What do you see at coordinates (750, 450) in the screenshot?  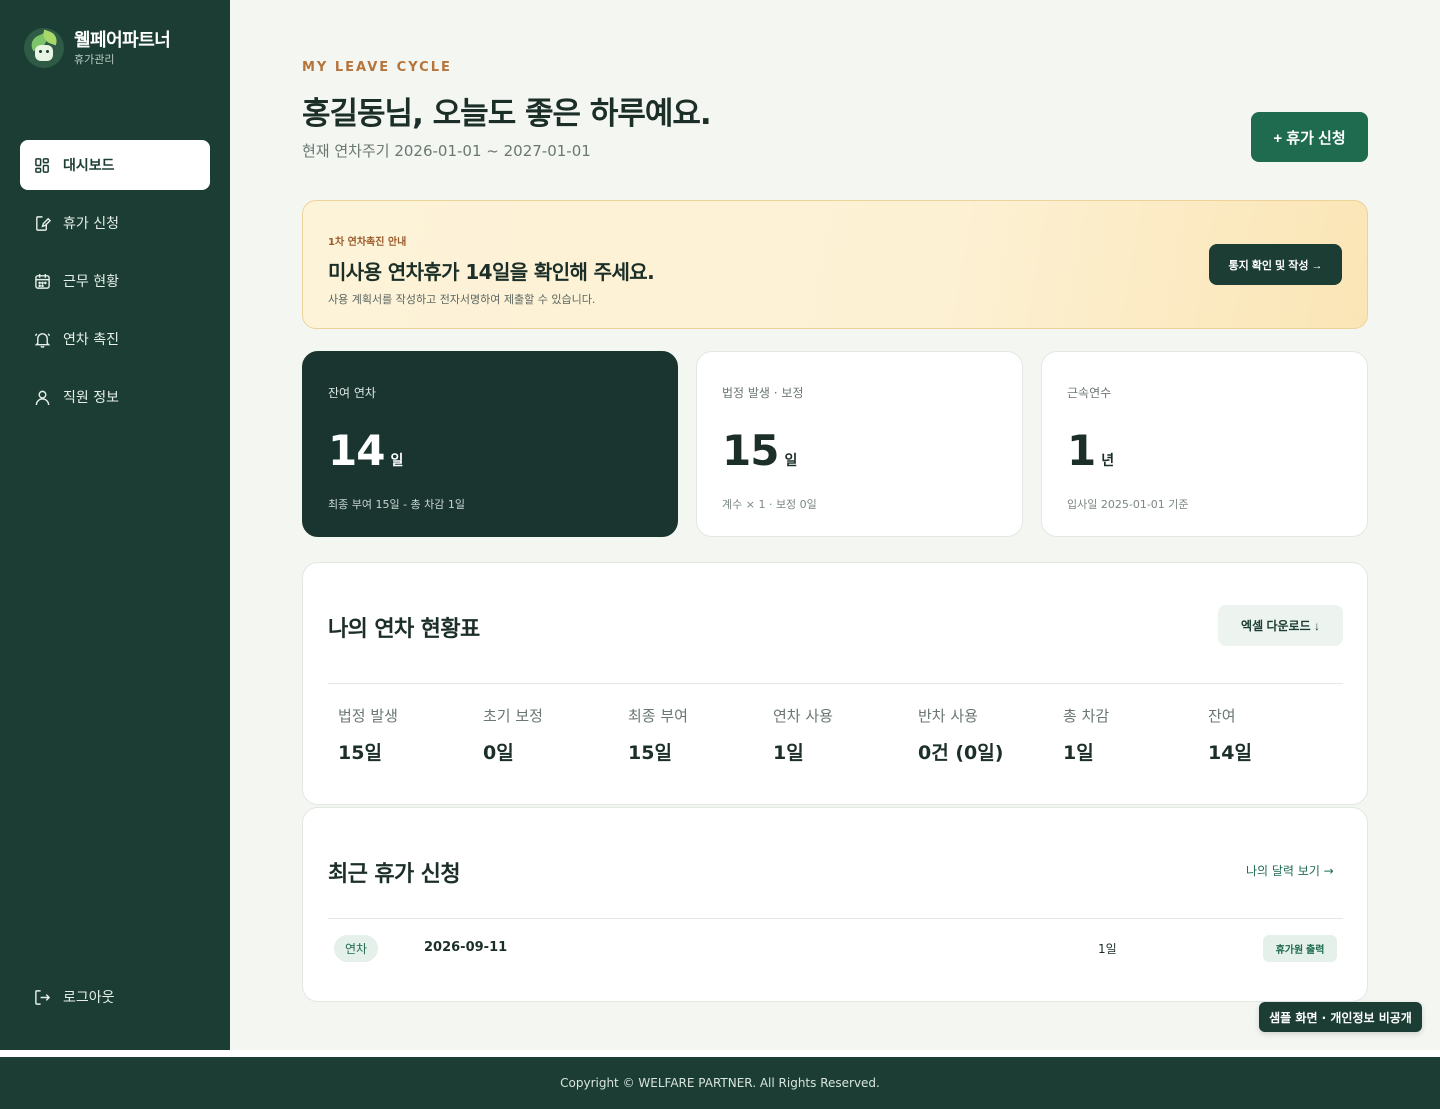 I see `card-number: 15` at bounding box center [750, 450].